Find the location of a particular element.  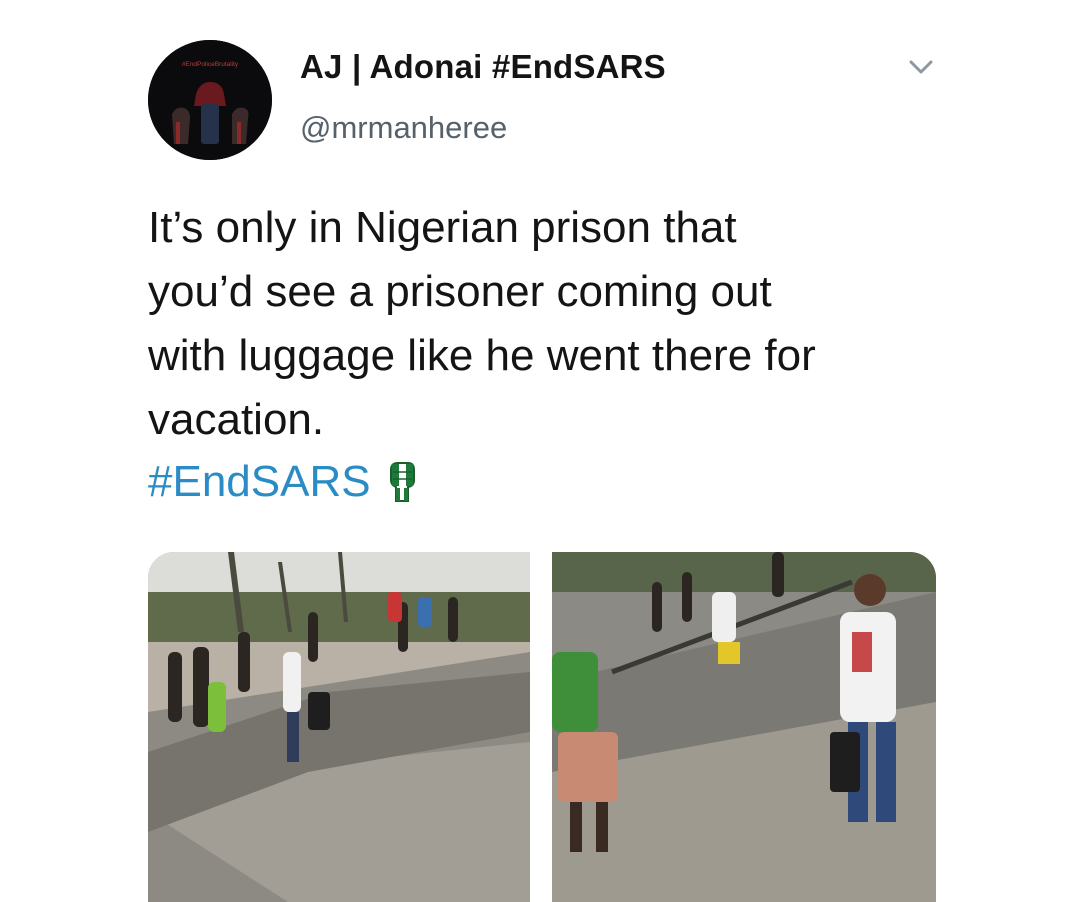

tweet-text-line: you’d see a prisoner coming out is located at coordinates (460, 291).